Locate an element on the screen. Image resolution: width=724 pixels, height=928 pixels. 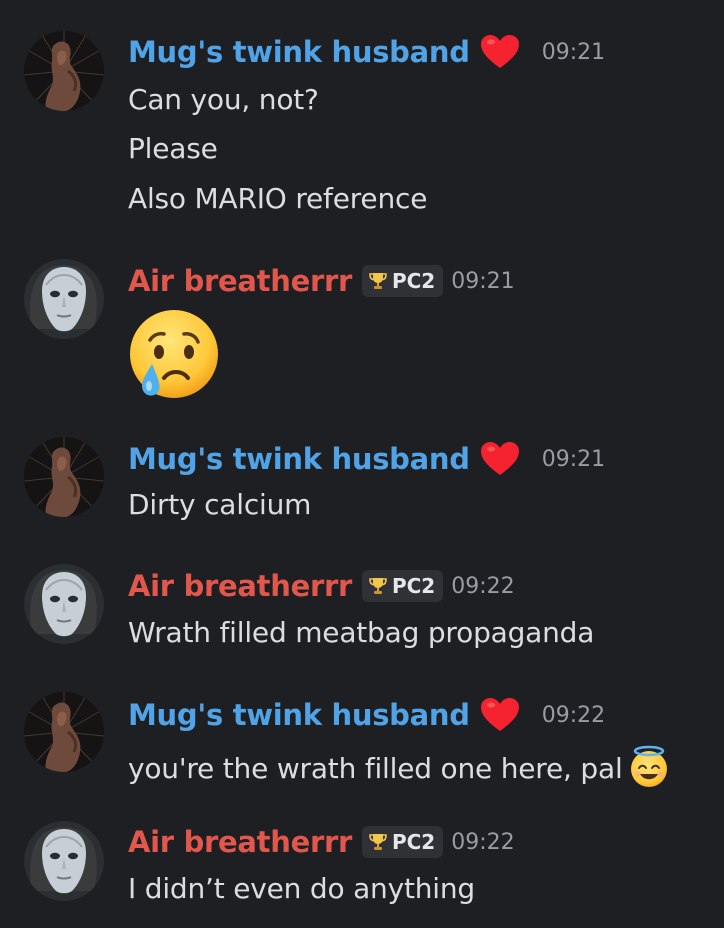
message-header: Mug's twink husband 09:22 is located at coordinates (366, 715).